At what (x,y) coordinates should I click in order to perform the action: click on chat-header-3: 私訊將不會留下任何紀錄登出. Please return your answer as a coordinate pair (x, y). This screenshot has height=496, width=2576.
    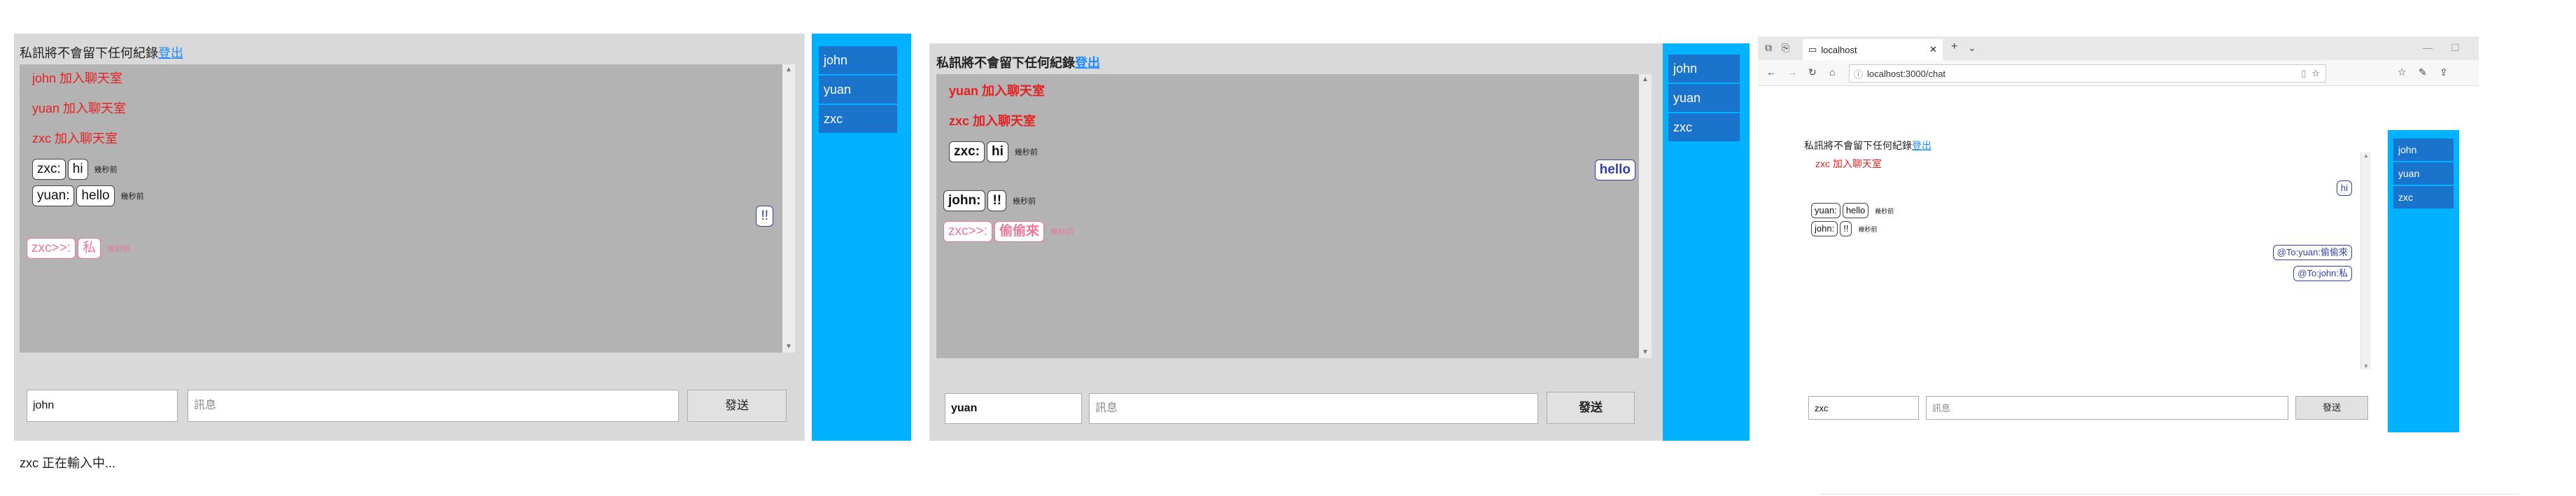
    Looking at the image, I should click on (1867, 146).